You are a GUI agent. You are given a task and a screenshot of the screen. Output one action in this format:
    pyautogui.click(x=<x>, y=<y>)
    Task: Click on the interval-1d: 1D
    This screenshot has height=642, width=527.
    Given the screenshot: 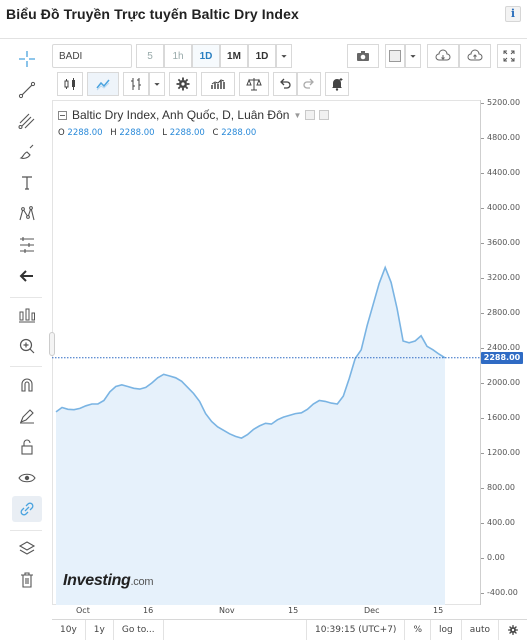 What is the action you would take?
    pyautogui.click(x=206, y=56)
    